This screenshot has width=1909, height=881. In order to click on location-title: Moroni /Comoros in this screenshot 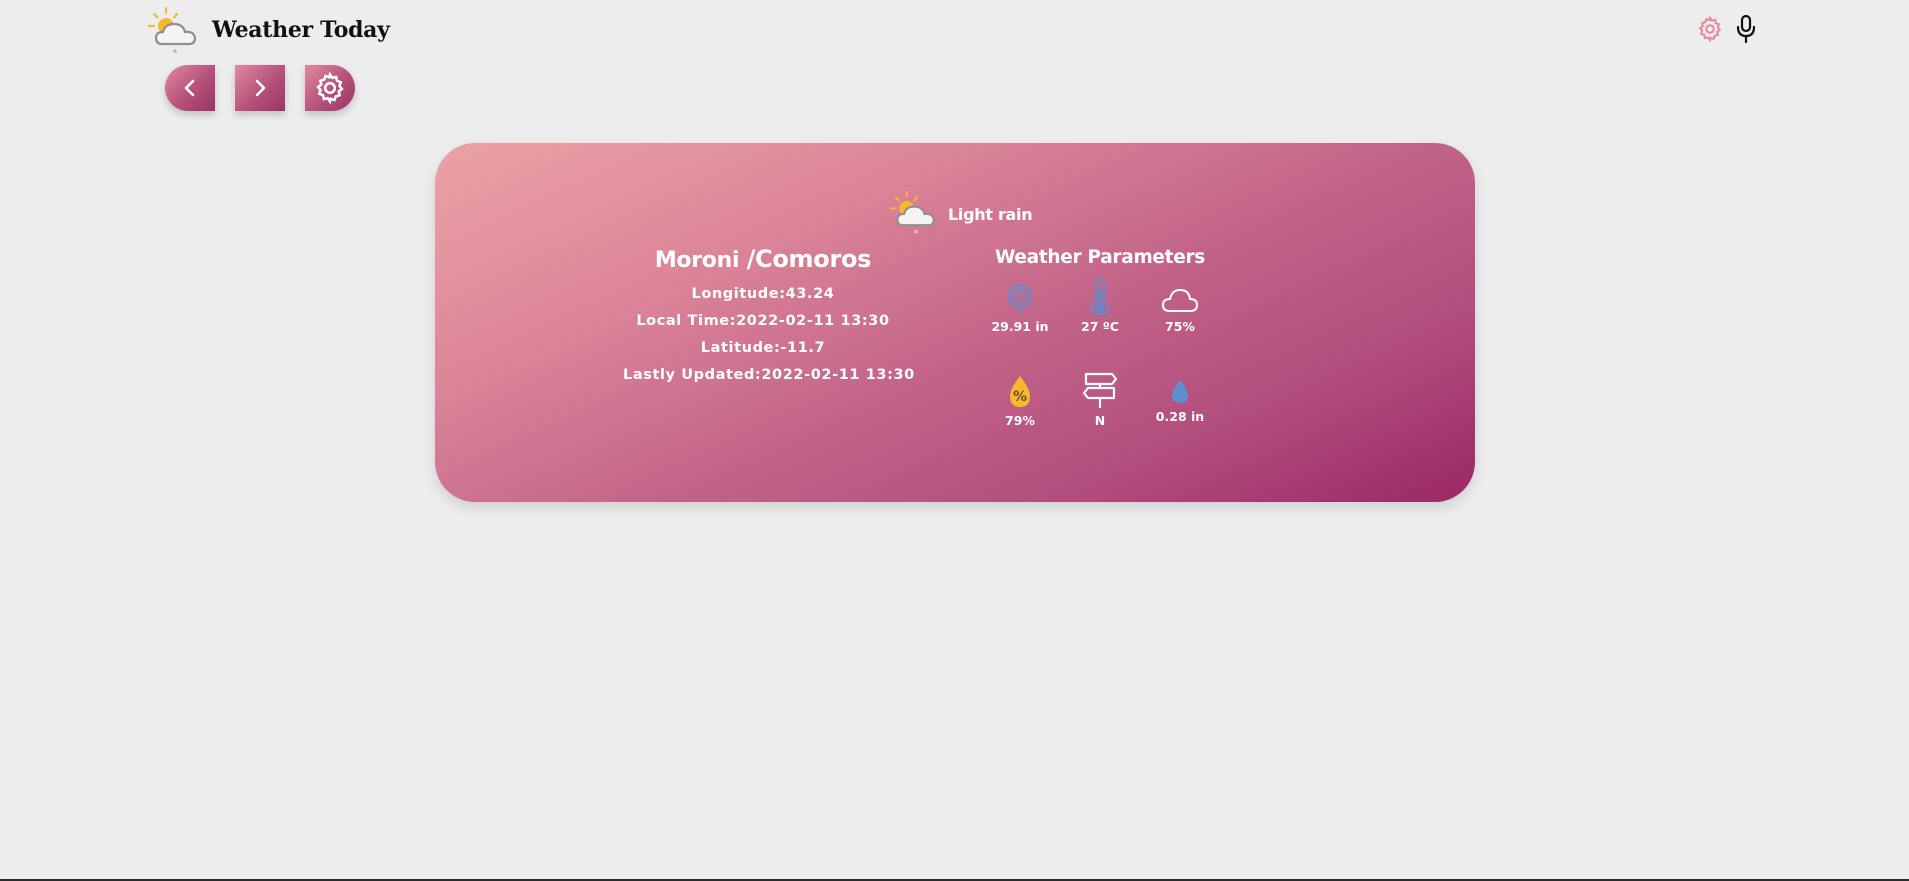, I will do `click(763, 259)`.